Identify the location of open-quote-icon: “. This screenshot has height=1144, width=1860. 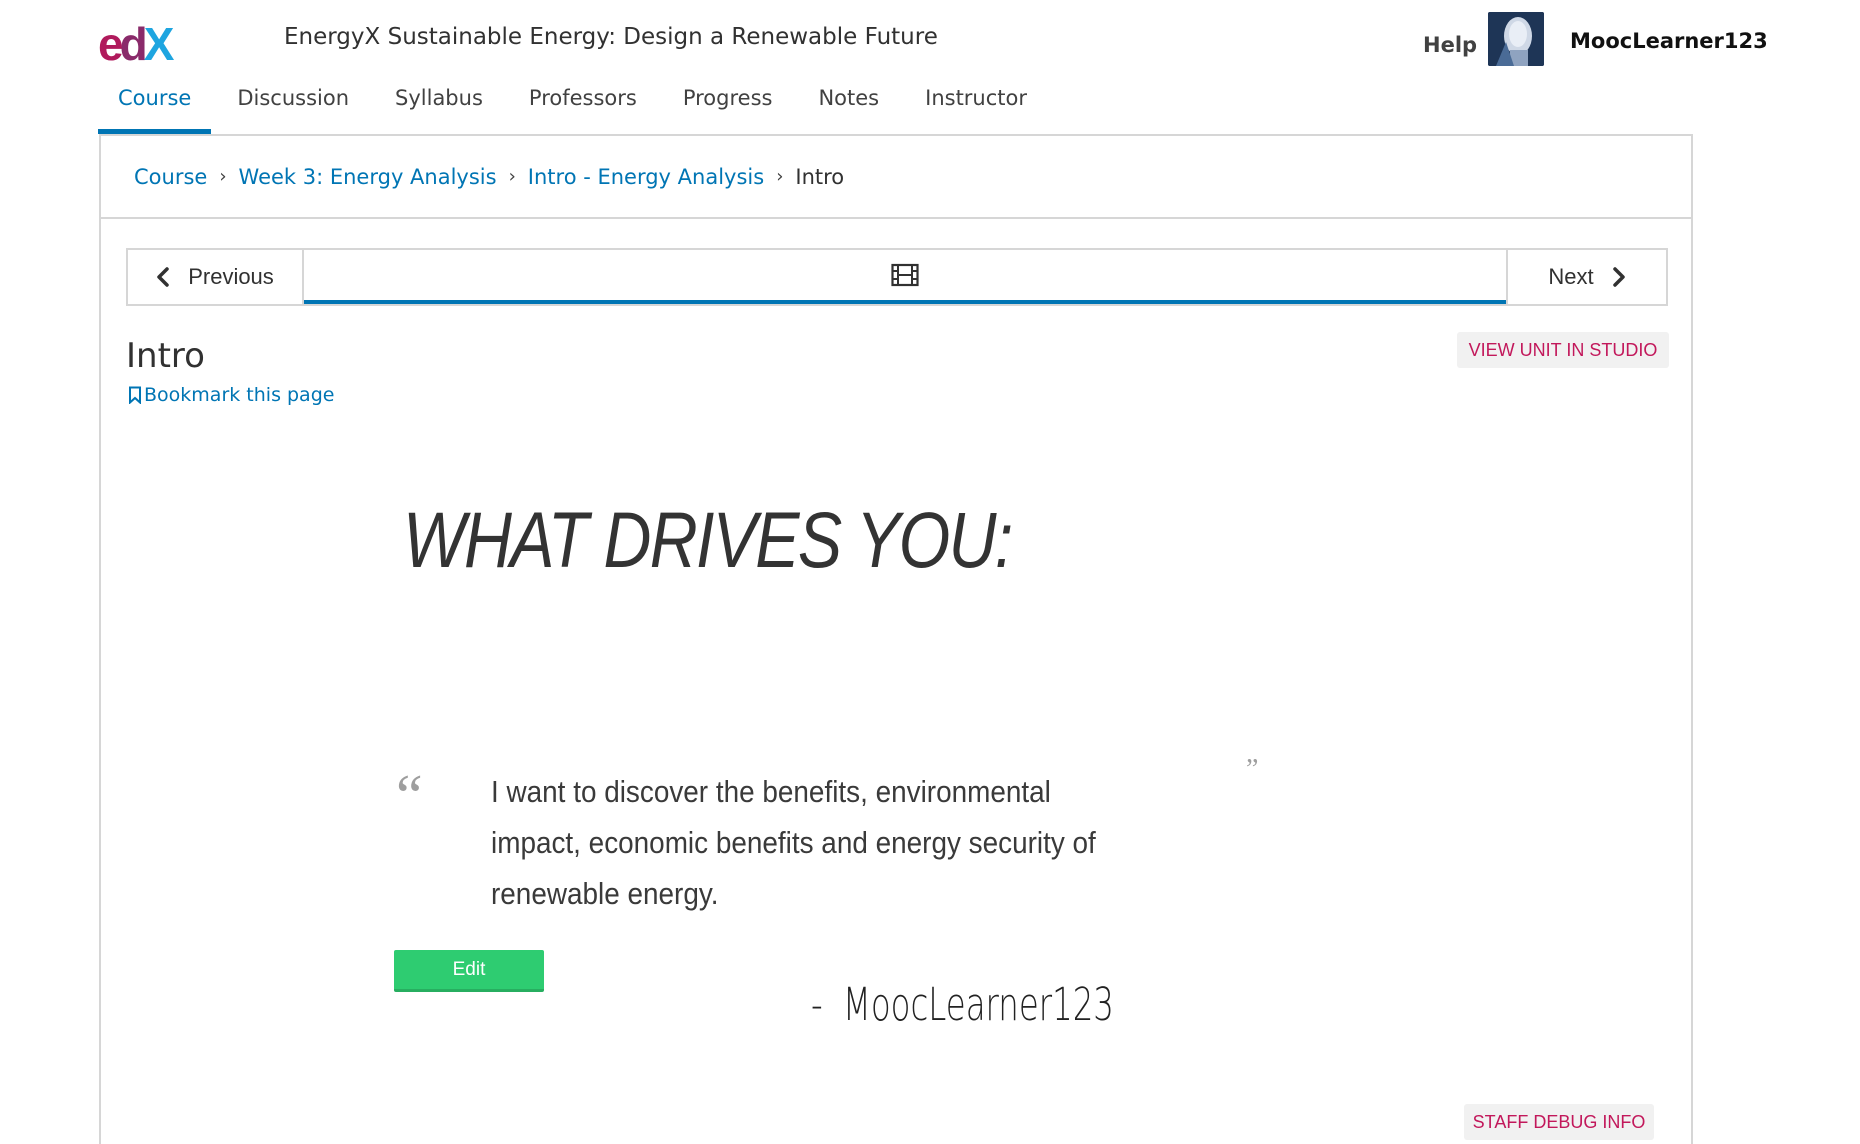
(409, 796).